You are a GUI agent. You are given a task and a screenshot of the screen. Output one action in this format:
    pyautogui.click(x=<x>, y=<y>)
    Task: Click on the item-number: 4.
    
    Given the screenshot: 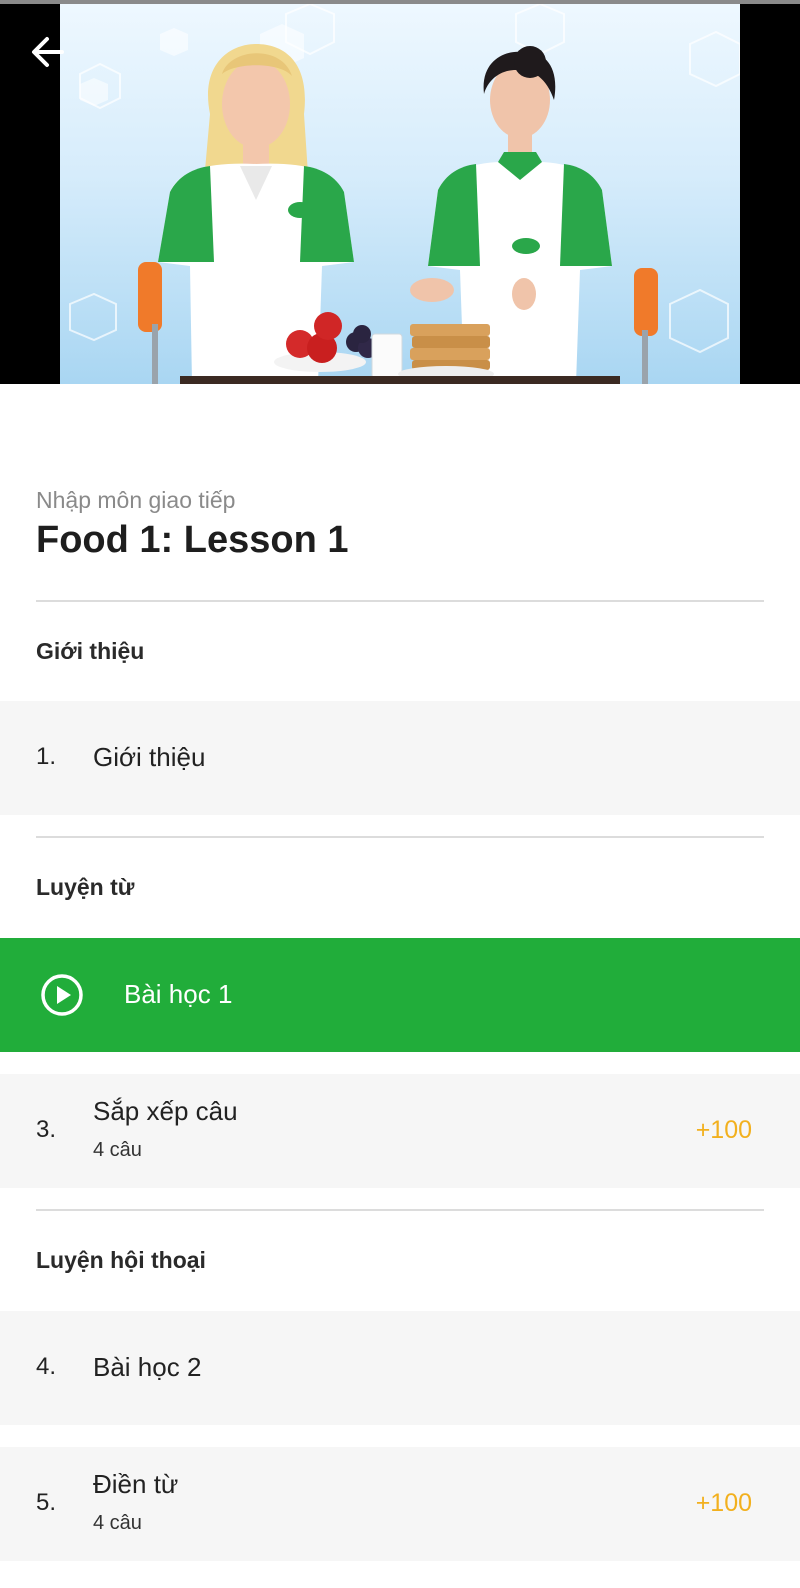 What is the action you would take?
    pyautogui.click(x=46, y=1366)
    